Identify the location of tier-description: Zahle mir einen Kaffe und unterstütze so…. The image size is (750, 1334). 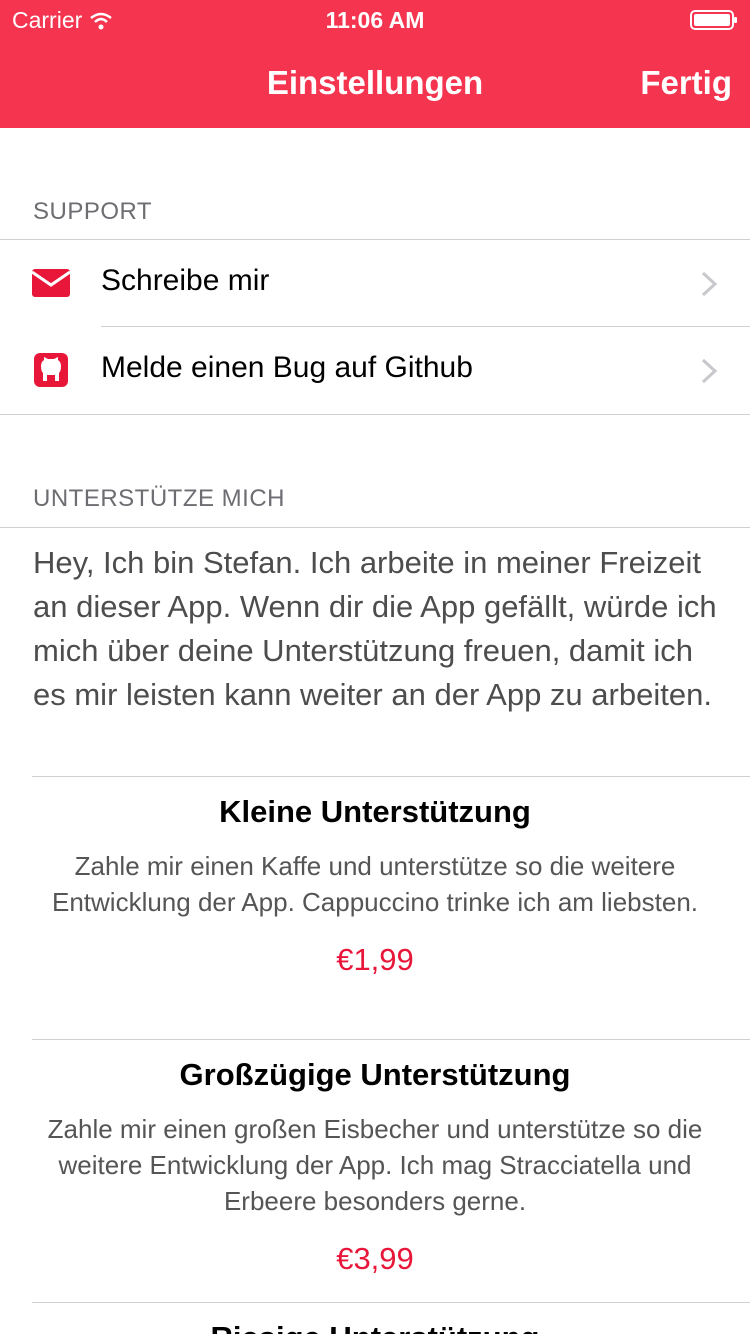
(374, 884).